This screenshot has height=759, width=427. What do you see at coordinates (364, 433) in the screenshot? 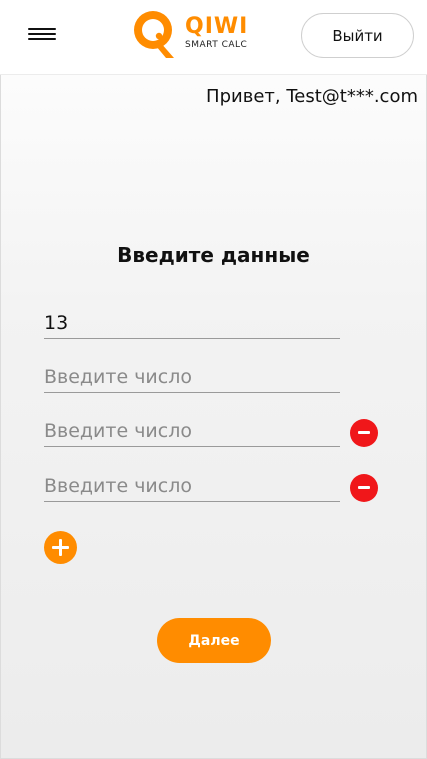
I see `remove-field-3-button` at bounding box center [364, 433].